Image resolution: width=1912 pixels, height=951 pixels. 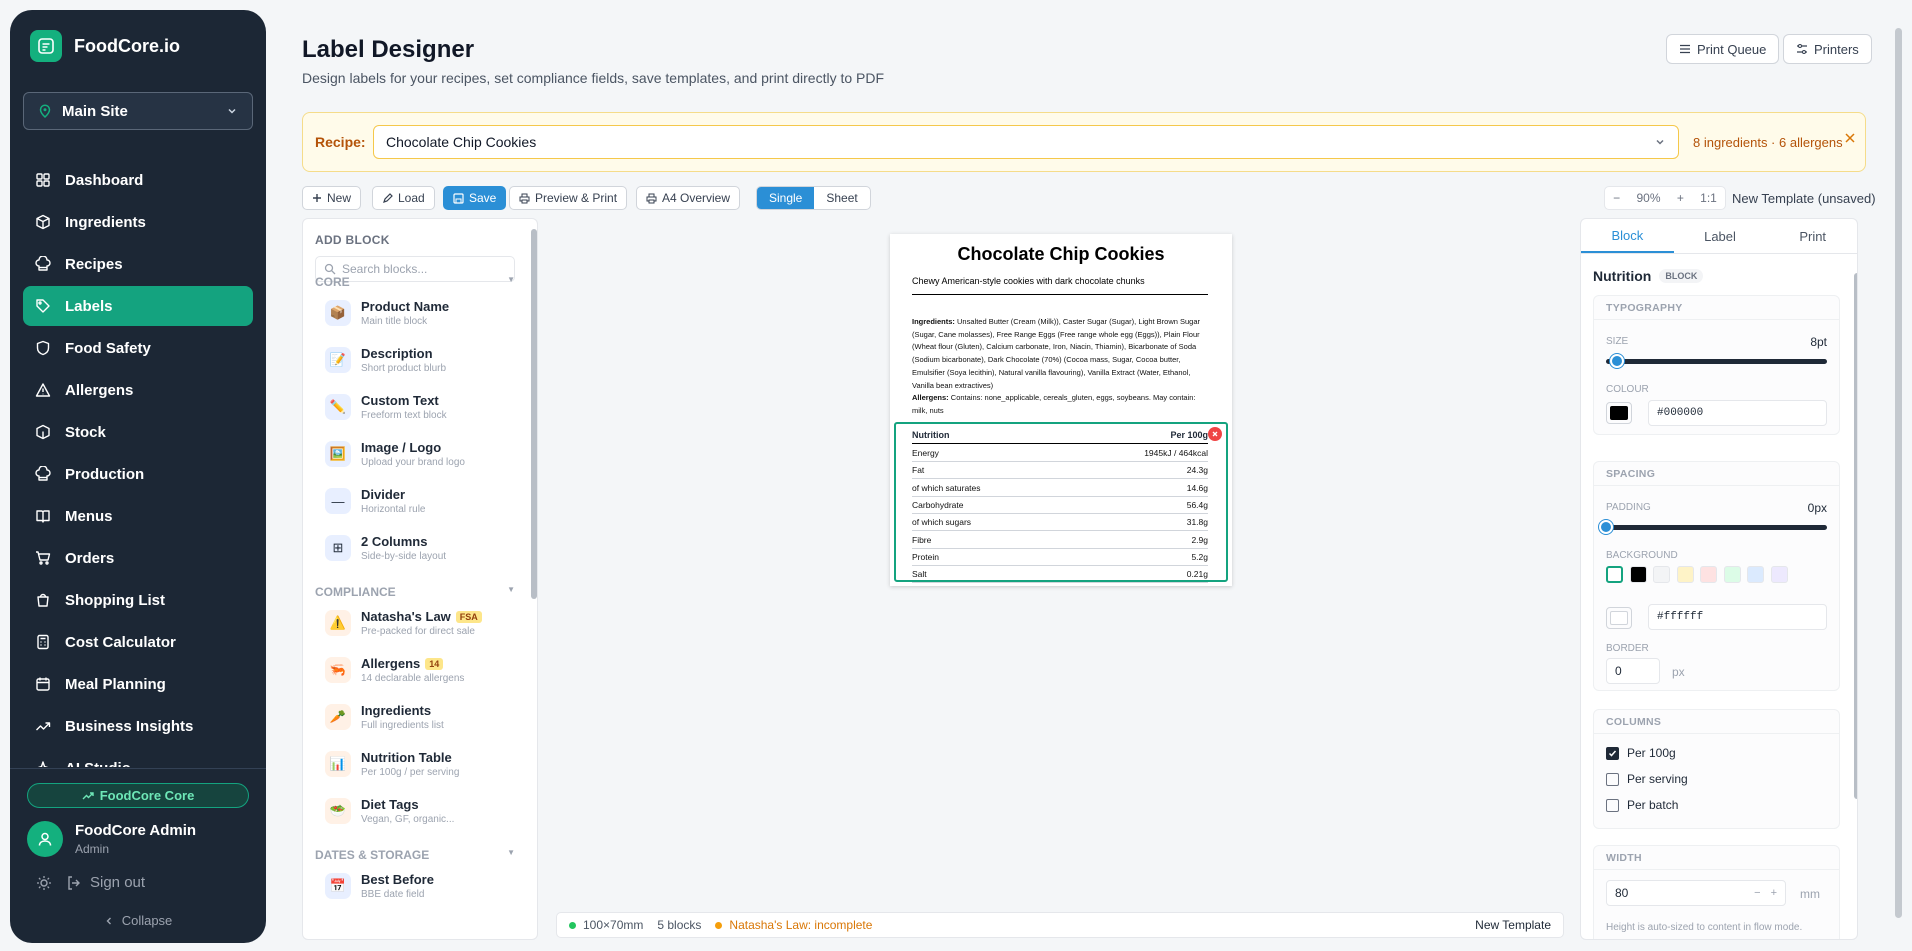 What do you see at coordinates (475, 198) in the screenshot?
I see `save-button: Save` at bounding box center [475, 198].